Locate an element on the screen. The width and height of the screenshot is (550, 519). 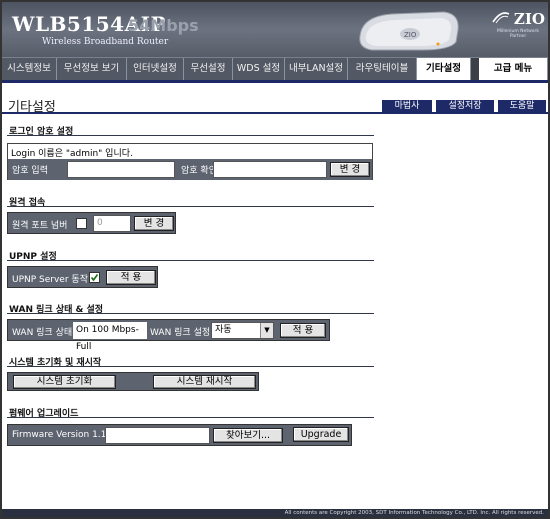
firmware-upgrade-button: Upgrade is located at coordinates (321, 434).